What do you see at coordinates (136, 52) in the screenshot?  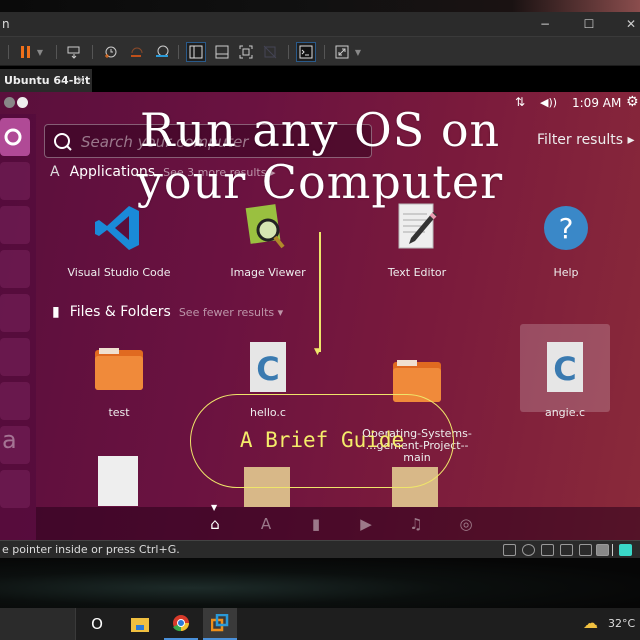 I see `revert-snapshot-icon` at bounding box center [136, 52].